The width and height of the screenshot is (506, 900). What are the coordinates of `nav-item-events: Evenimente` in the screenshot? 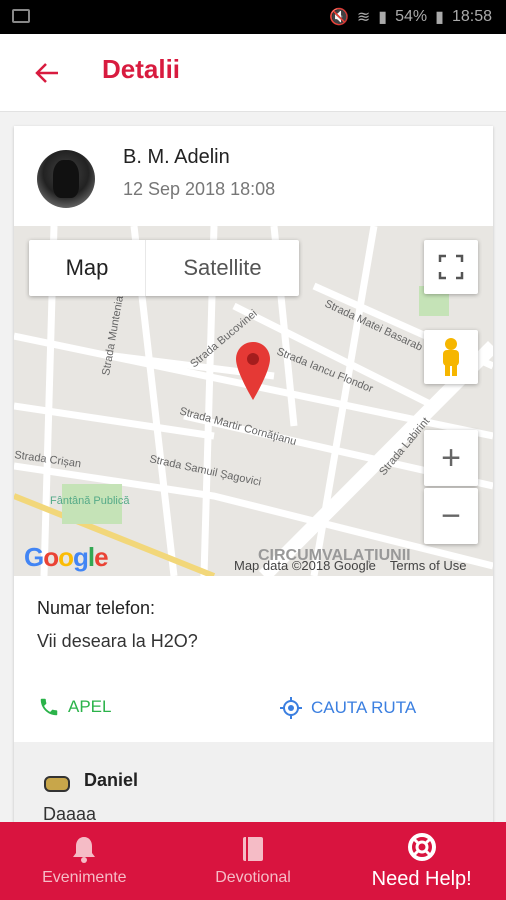 It's located at (84, 861).